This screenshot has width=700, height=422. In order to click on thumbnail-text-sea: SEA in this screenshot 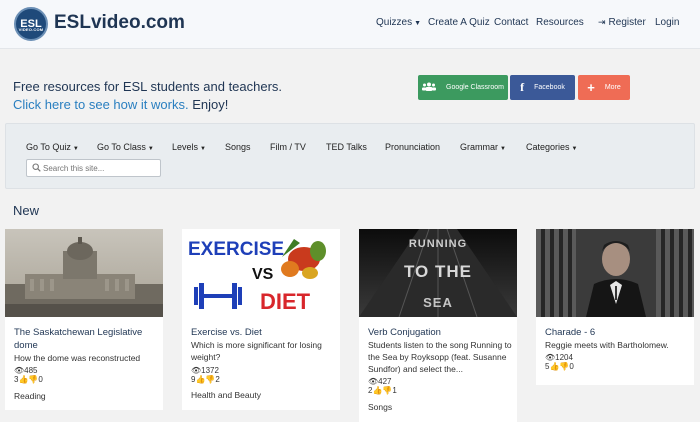, I will do `click(438, 302)`.